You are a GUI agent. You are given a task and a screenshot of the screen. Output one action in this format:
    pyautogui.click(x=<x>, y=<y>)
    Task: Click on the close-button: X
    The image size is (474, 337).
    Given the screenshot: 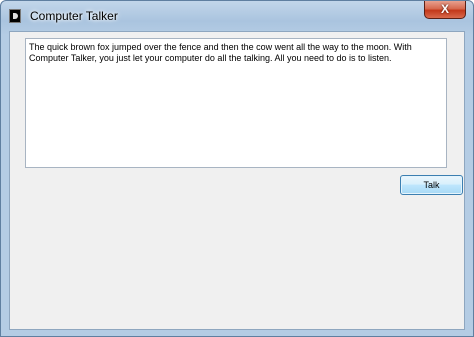 What is the action you would take?
    pyautogui.click(x=445, y=10)
    